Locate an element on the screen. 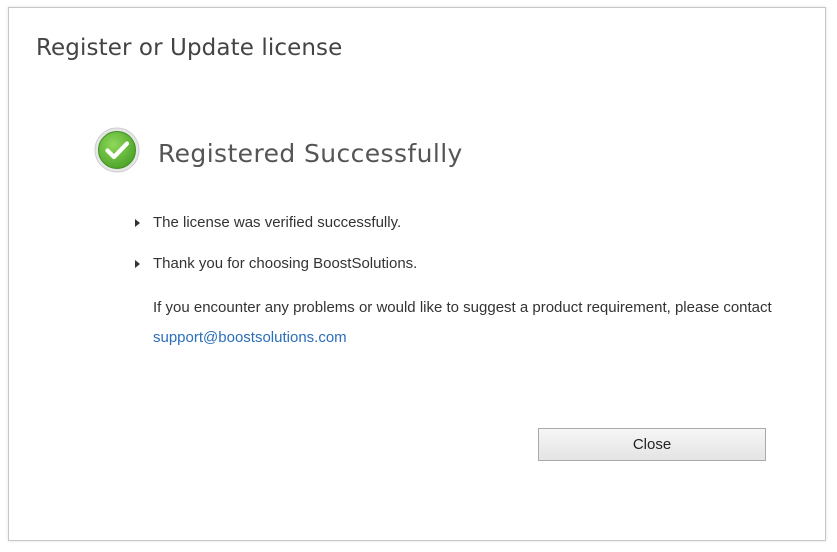  message-text: Thank you for choosing BoostSolutions. is located at coordinates (285, 263).